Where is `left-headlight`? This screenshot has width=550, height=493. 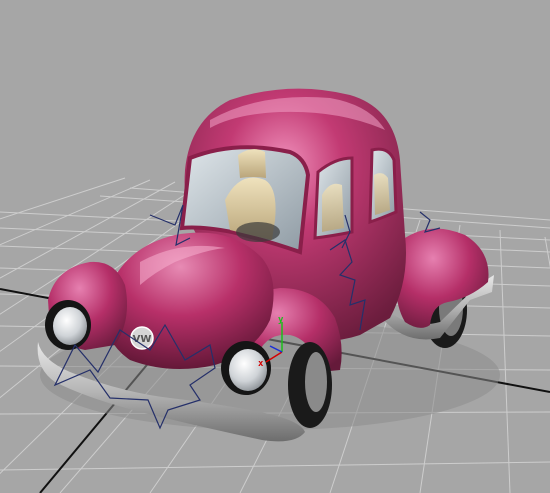
left-headlight is located at coordinates (68, 325).